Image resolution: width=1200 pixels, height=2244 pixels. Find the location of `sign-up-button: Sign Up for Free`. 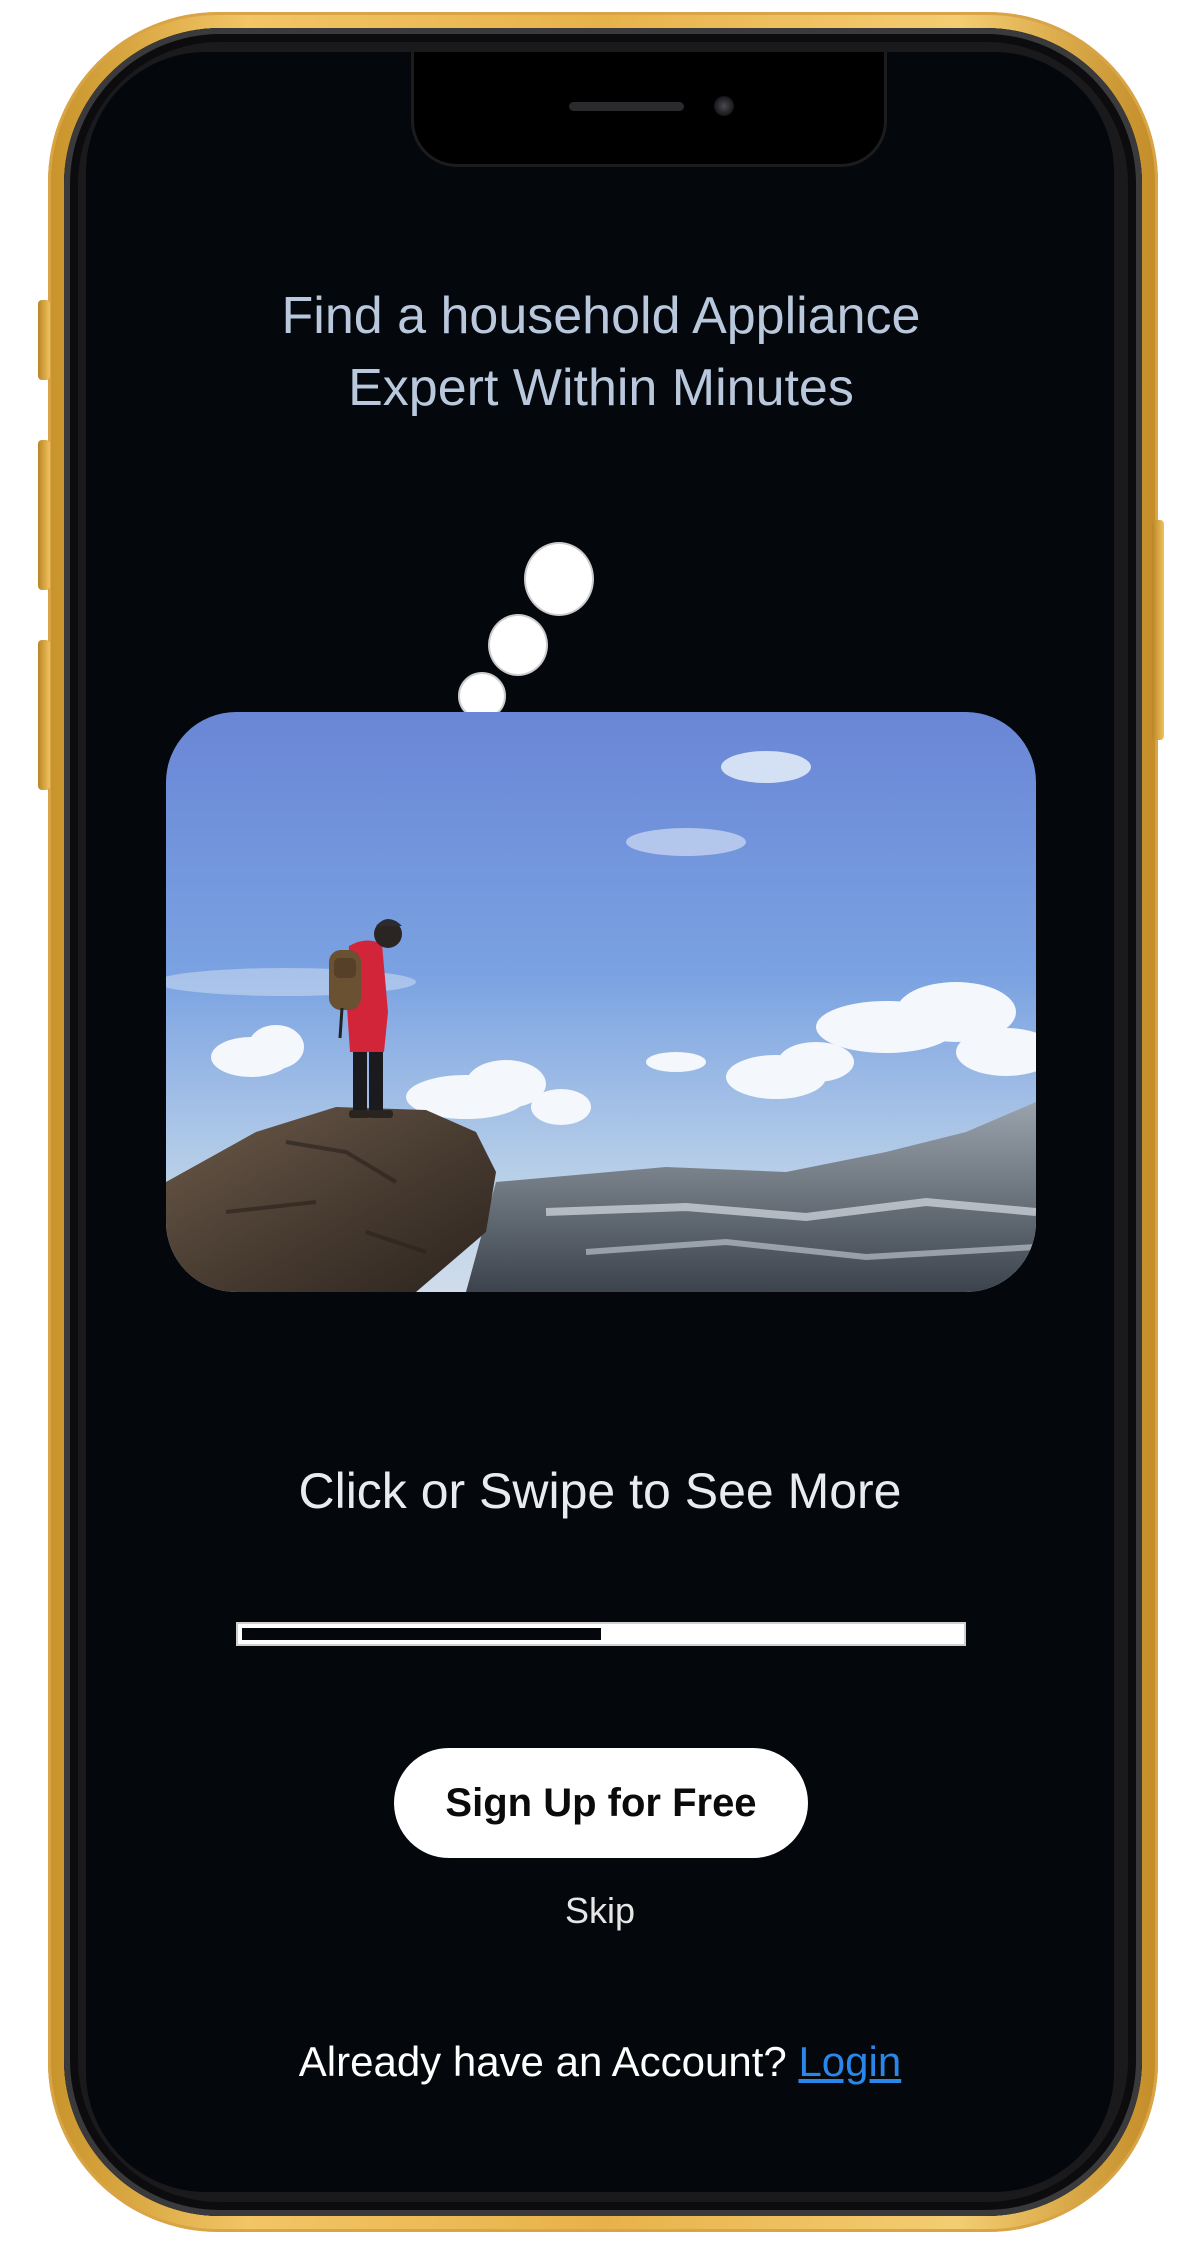

sign-up-button: Sign Up for Free is located at coordinates (601, 1803).